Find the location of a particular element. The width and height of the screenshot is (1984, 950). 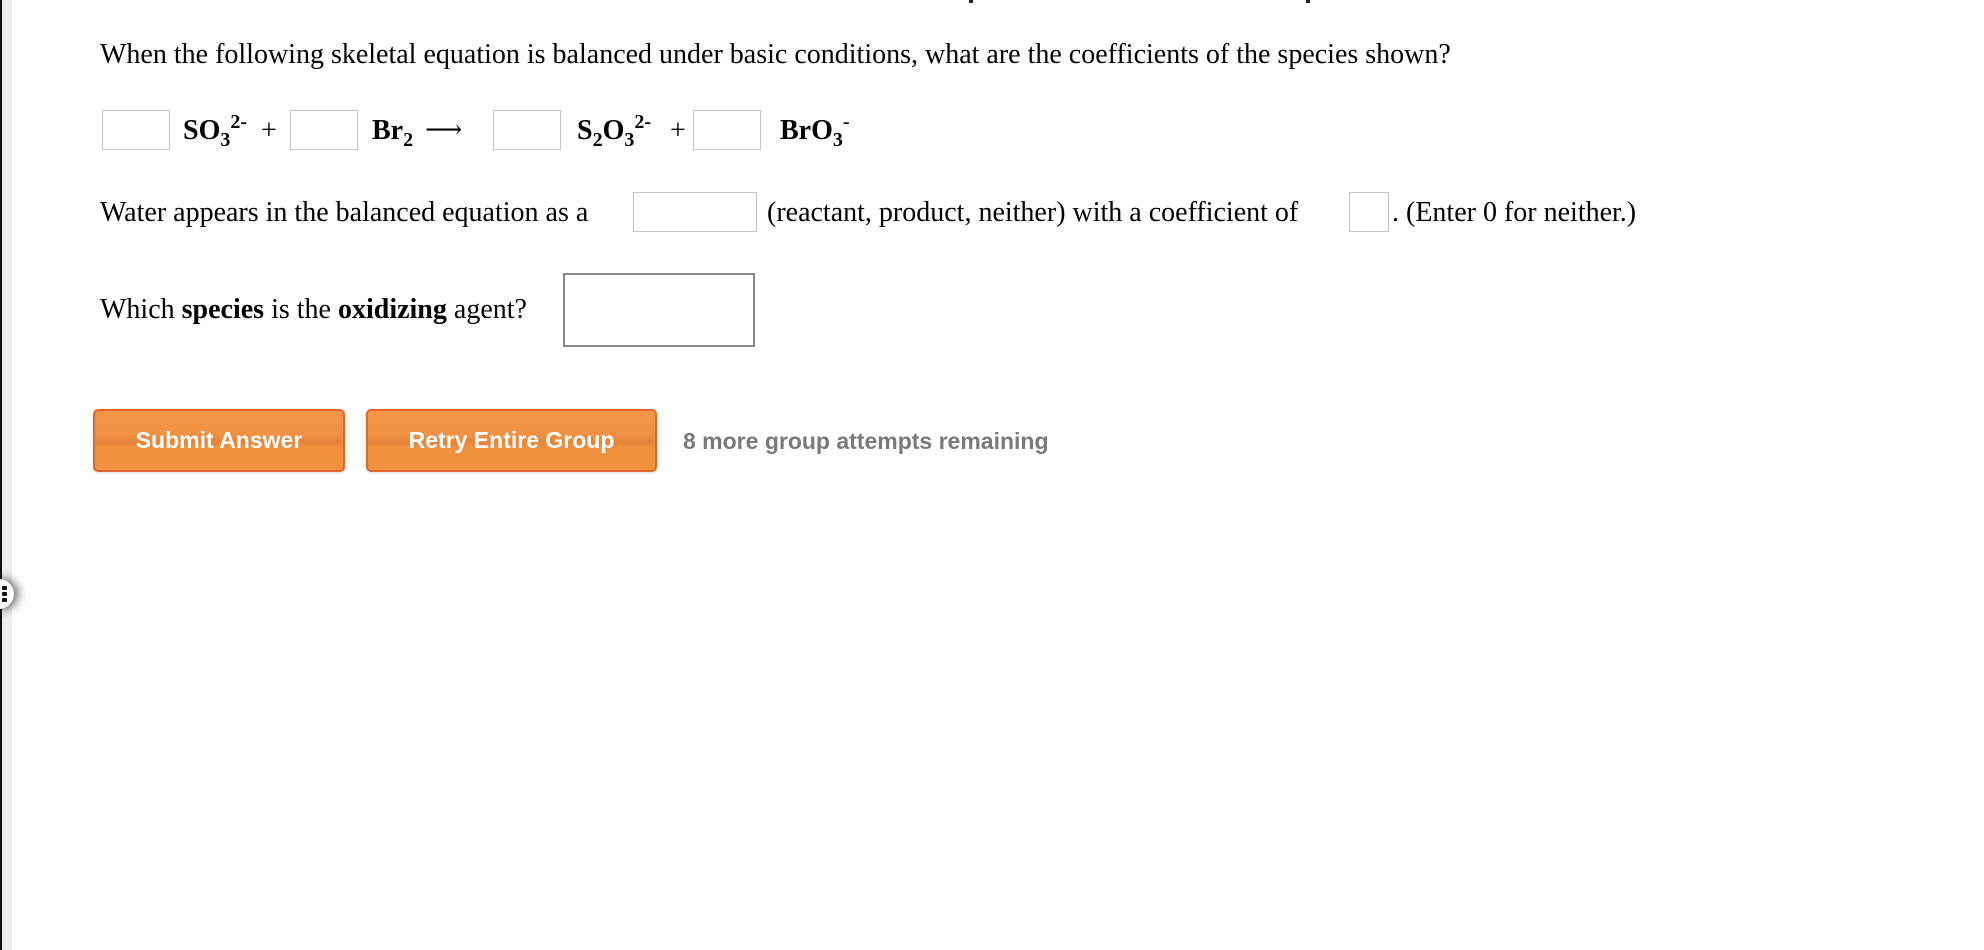

prompt-bold-text: species is located at coordinates (223, 309).